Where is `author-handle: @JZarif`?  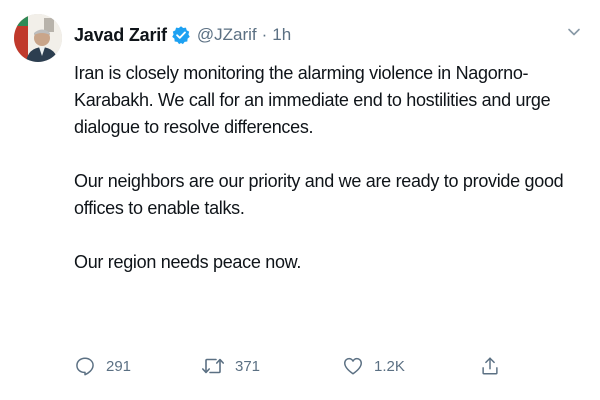 author-handle: @JZarif is located at coordinates (227, 35).